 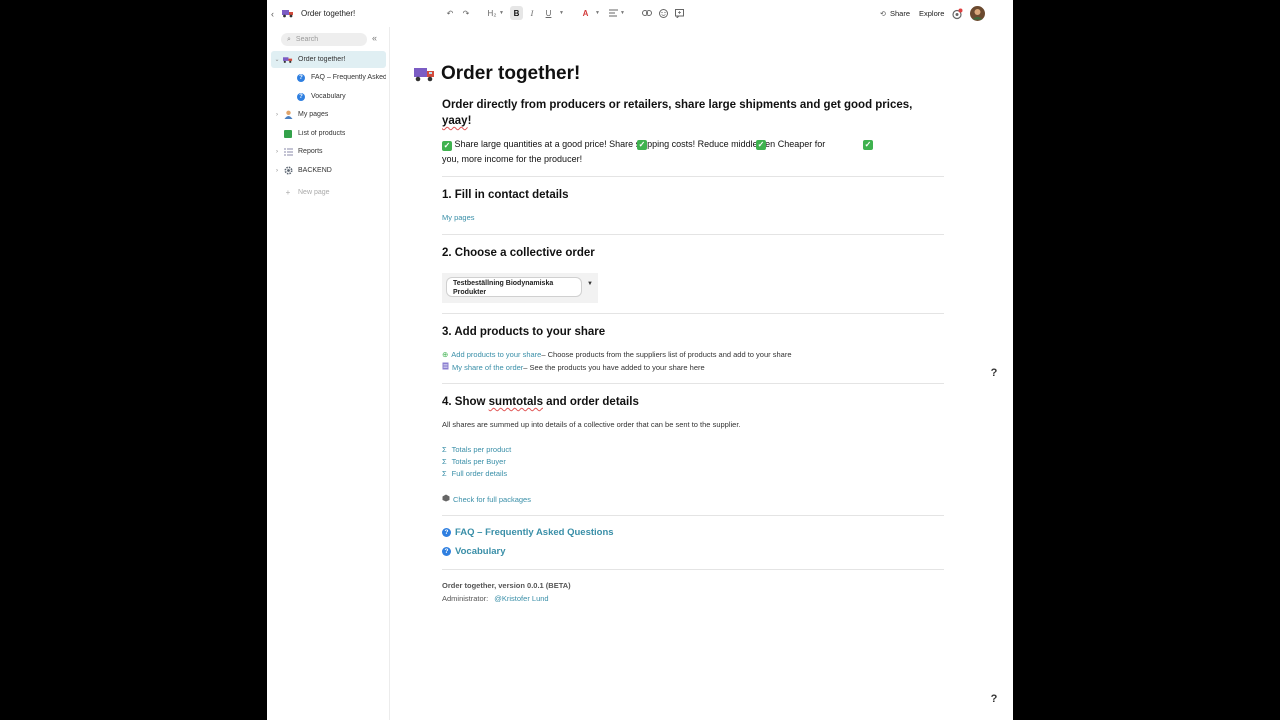 I want to click on lead-text-misspelled: yaay, so click(x=455, y=121).